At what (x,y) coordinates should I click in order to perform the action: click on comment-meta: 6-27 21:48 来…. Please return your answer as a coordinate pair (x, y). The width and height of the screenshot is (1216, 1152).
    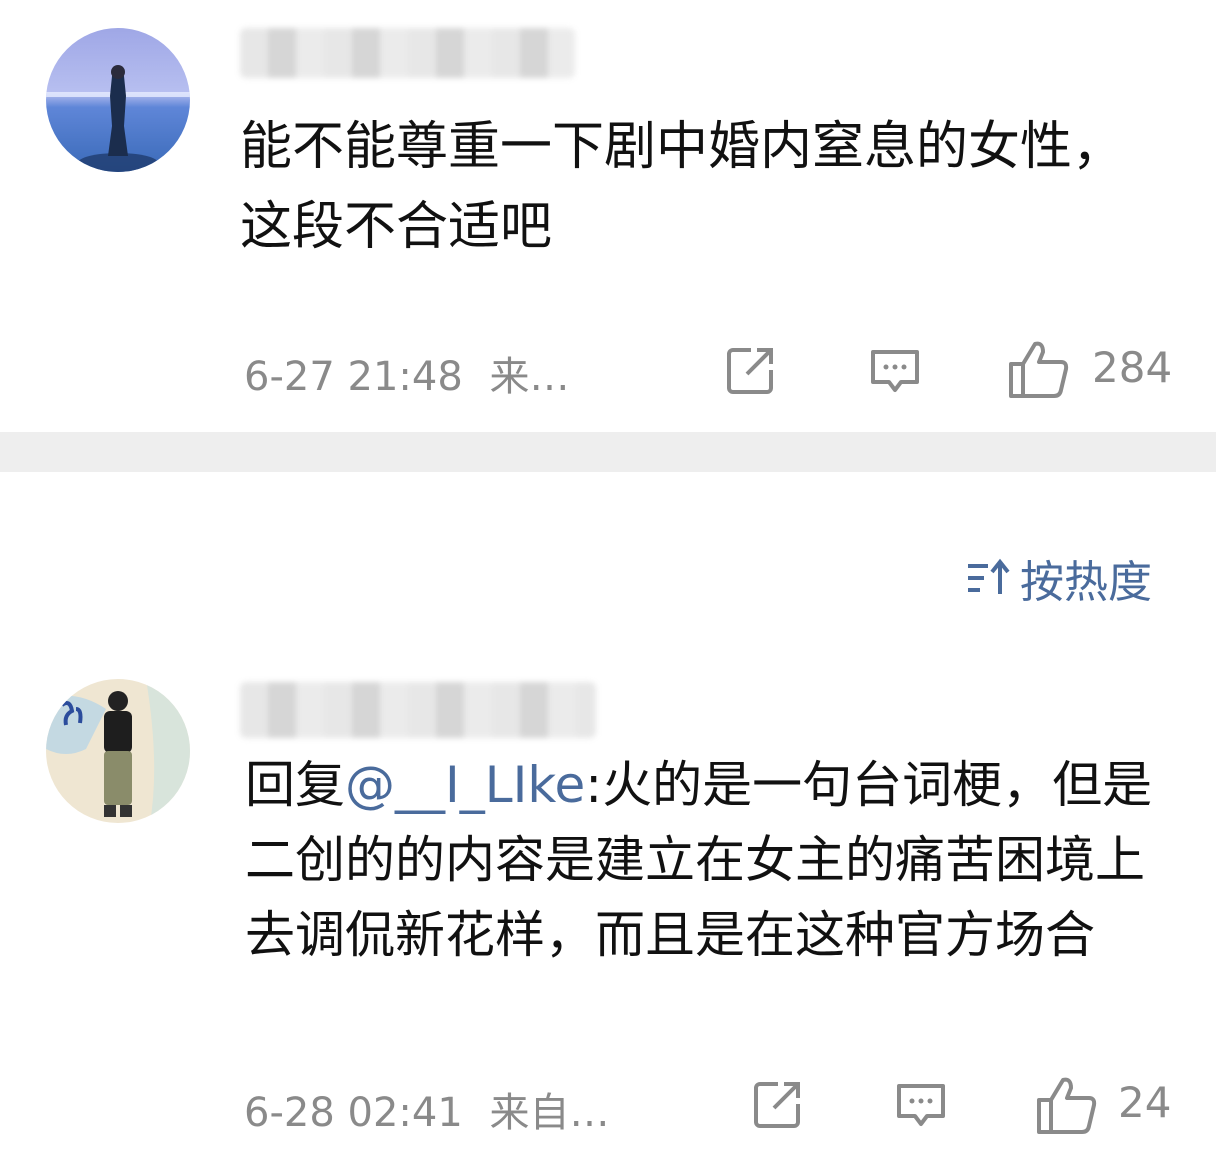
    Looking at the image, I should click on (407, 373).